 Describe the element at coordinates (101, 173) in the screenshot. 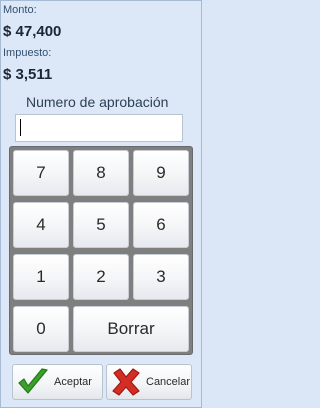

I see `key-8: 8` at that location.